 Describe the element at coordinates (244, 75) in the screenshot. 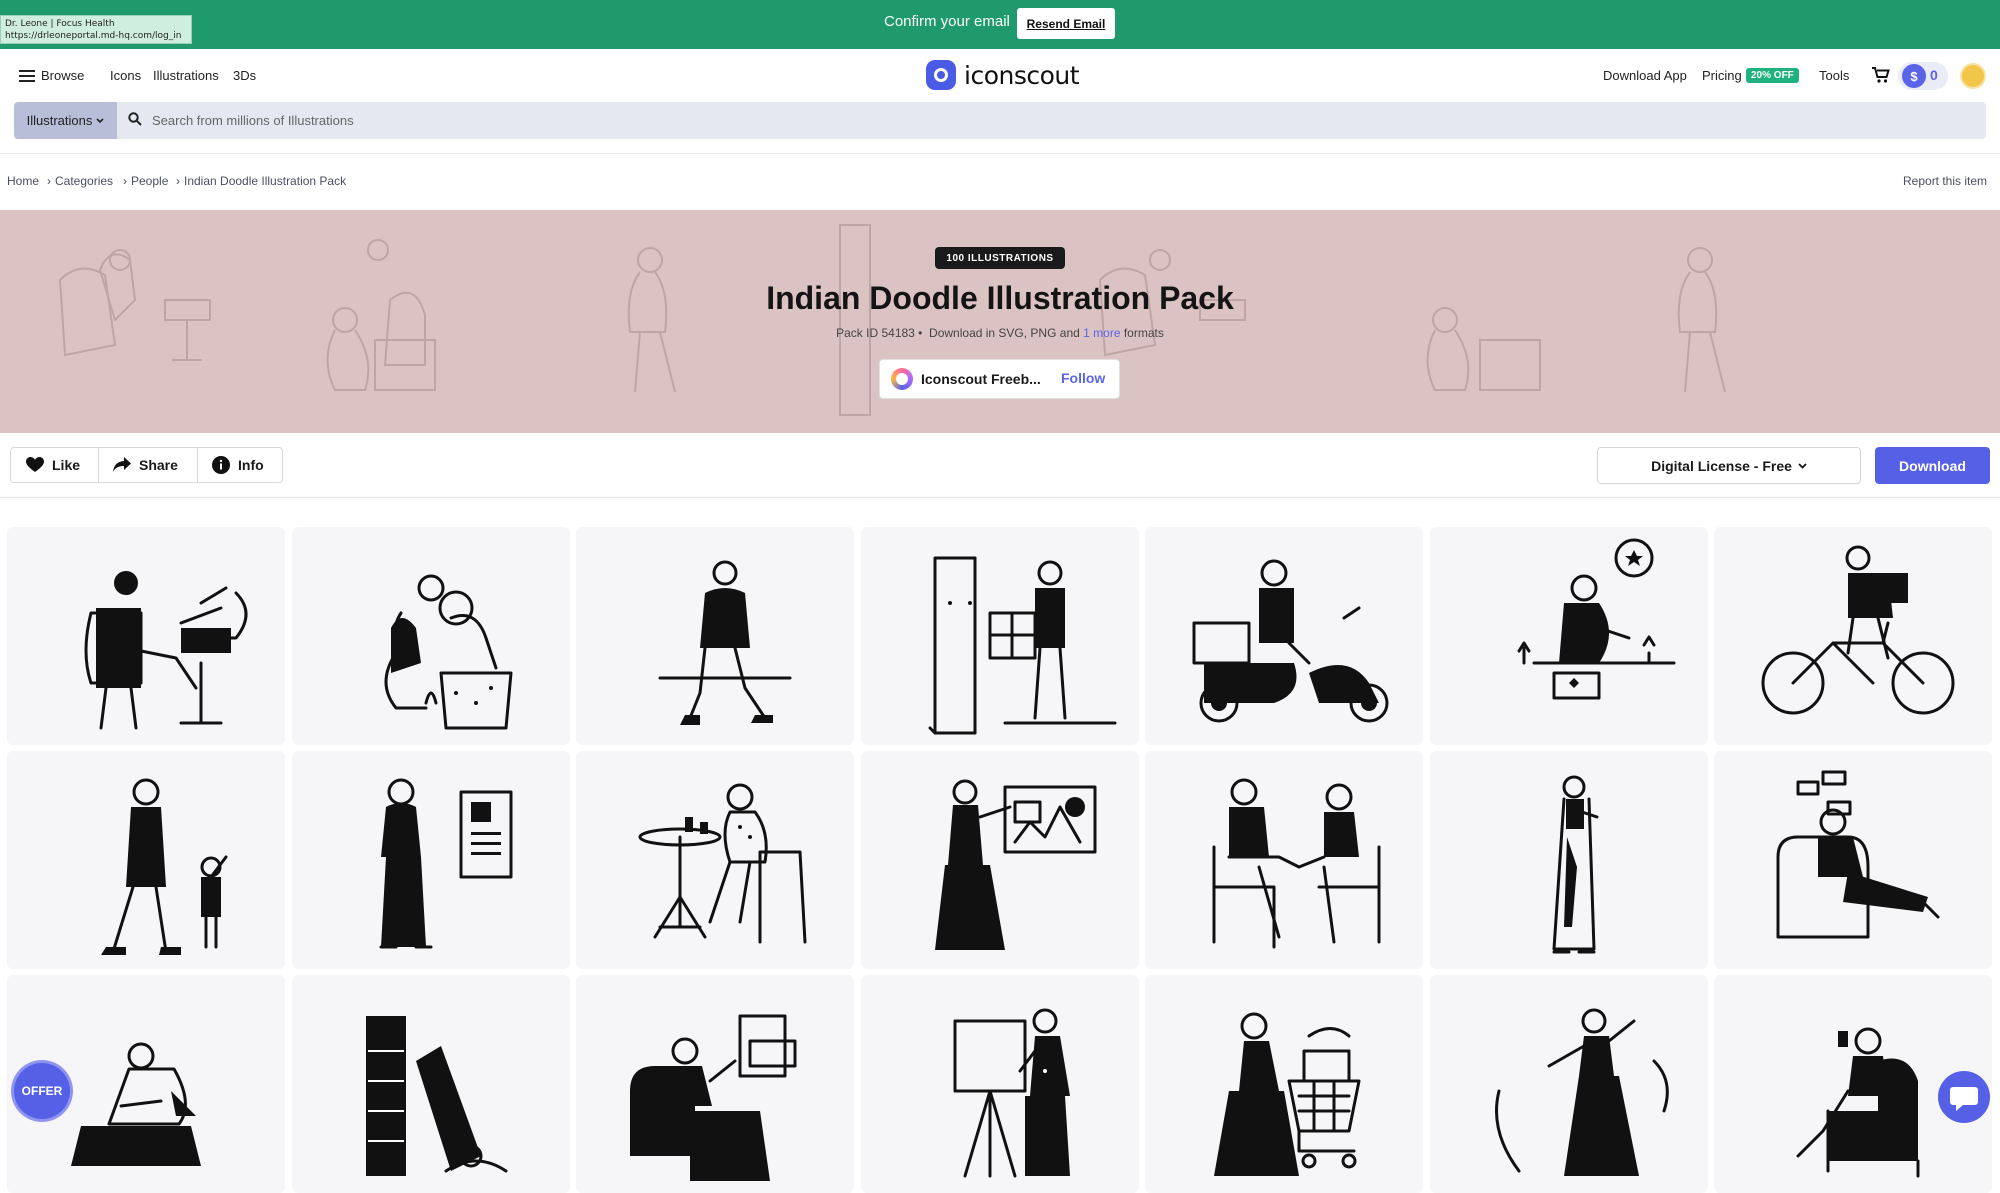

I see `nav-3ds: 3Ds` at that location.